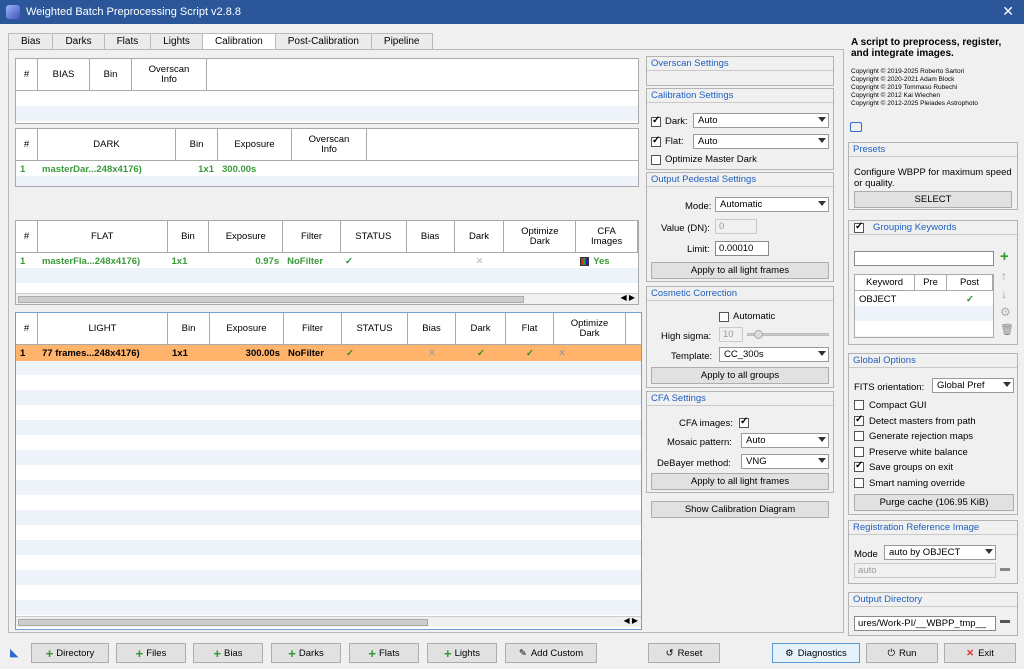 This screenshot has height=669, width=1024. Describe the element at coordinates (323, 41) in the screenshot. I see `tab-post-calibration: Post-Calibration` at that location.